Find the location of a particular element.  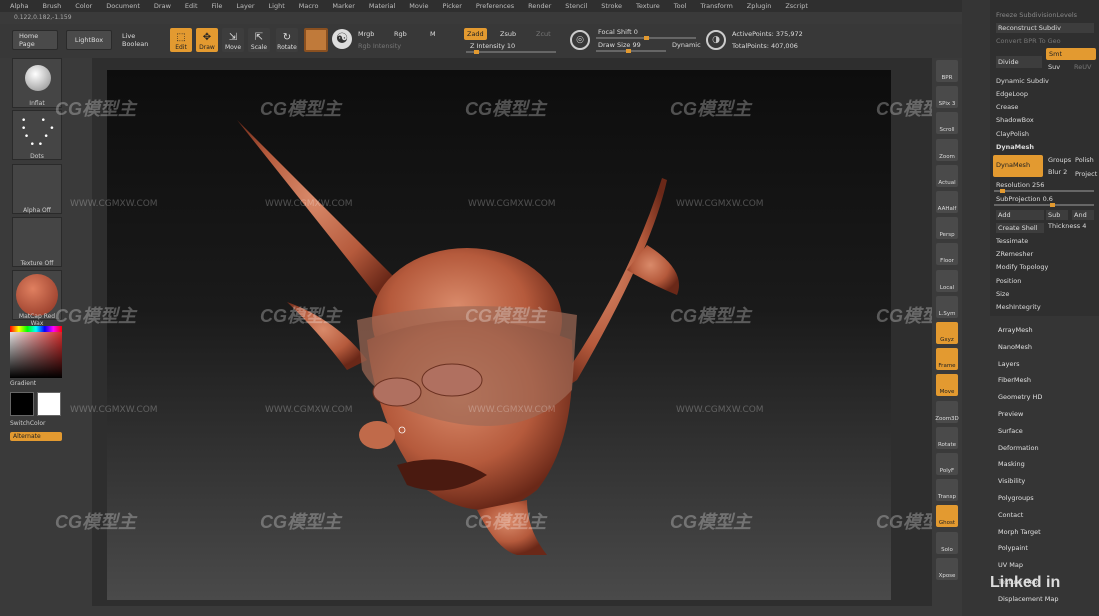

divide-button: Divide is located at coordinates (1019, 62).